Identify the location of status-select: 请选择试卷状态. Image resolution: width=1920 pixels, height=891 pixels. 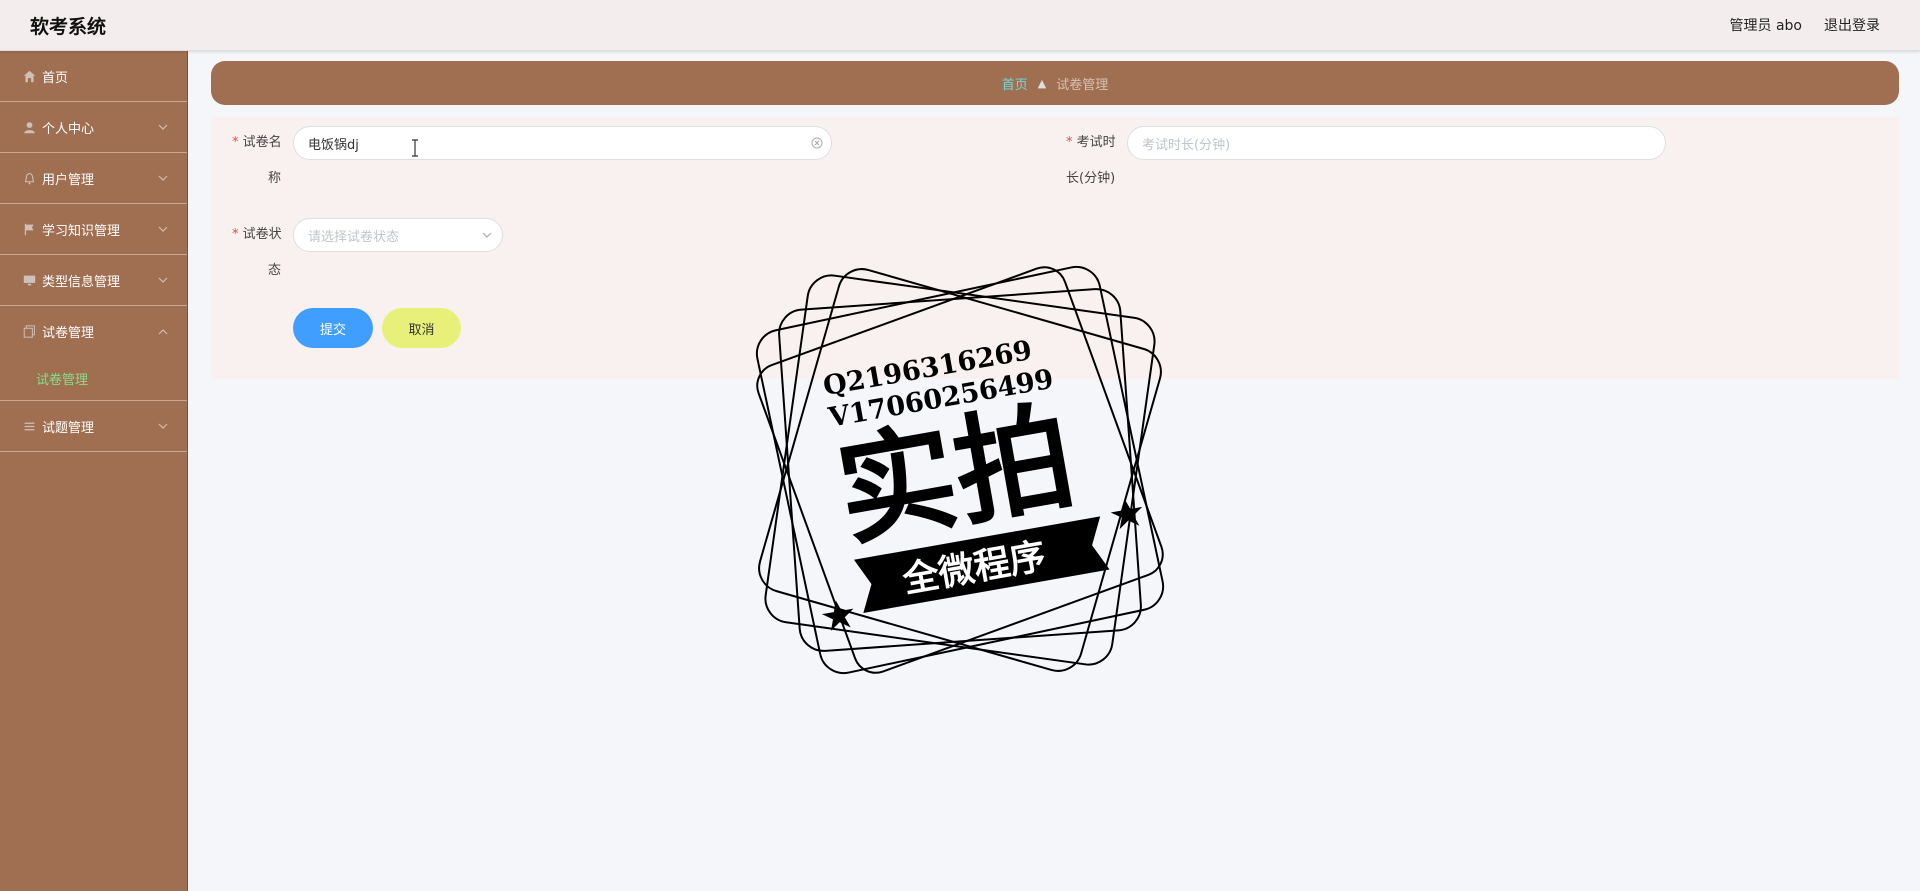
(398, 235).